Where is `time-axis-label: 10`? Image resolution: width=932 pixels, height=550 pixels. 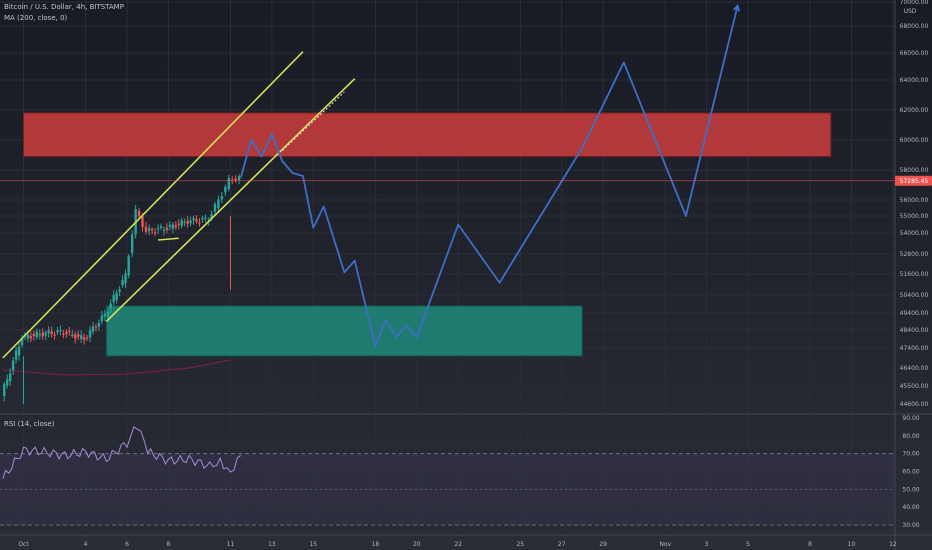 time-axis-label: 10 is located at coordinates (852, 544).